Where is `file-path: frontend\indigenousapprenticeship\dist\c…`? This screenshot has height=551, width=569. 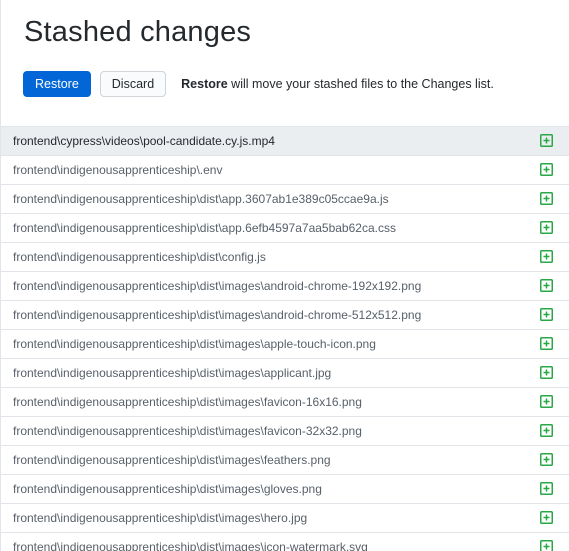 file-path: frontend\indigenousapprenticeship\dist\c… is located at coordinates (139, 257).